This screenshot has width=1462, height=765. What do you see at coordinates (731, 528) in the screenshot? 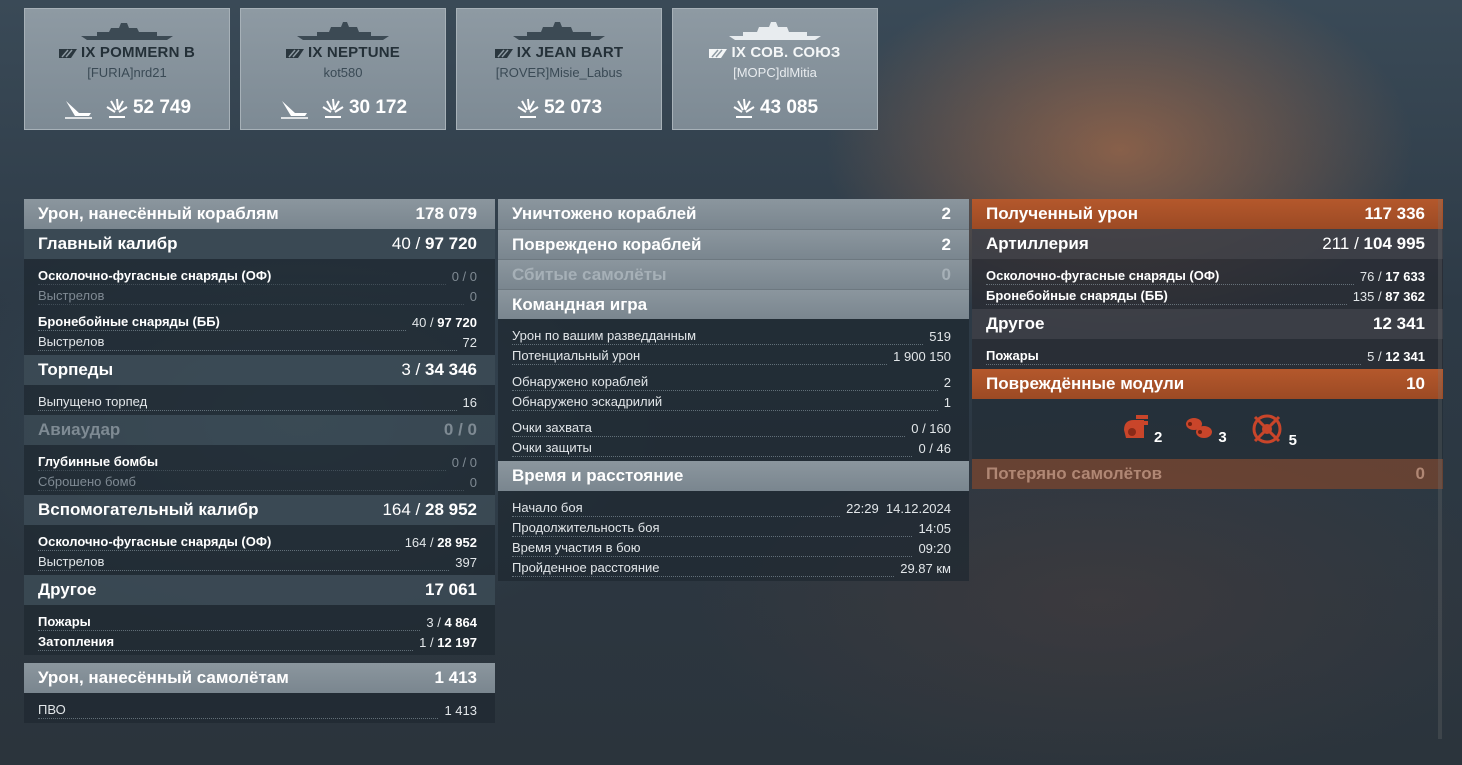
I see `battle-duration-row: Продолжительность боя 14:05` at bounding box center [731, 528].